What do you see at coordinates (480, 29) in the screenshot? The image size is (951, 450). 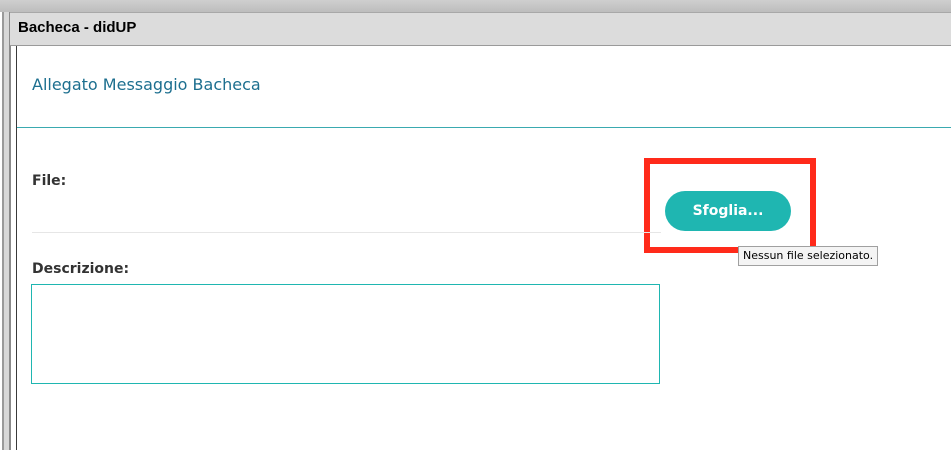 I see `window-titlebar: Bacheca - didUP` at bounding box center [480, 29].